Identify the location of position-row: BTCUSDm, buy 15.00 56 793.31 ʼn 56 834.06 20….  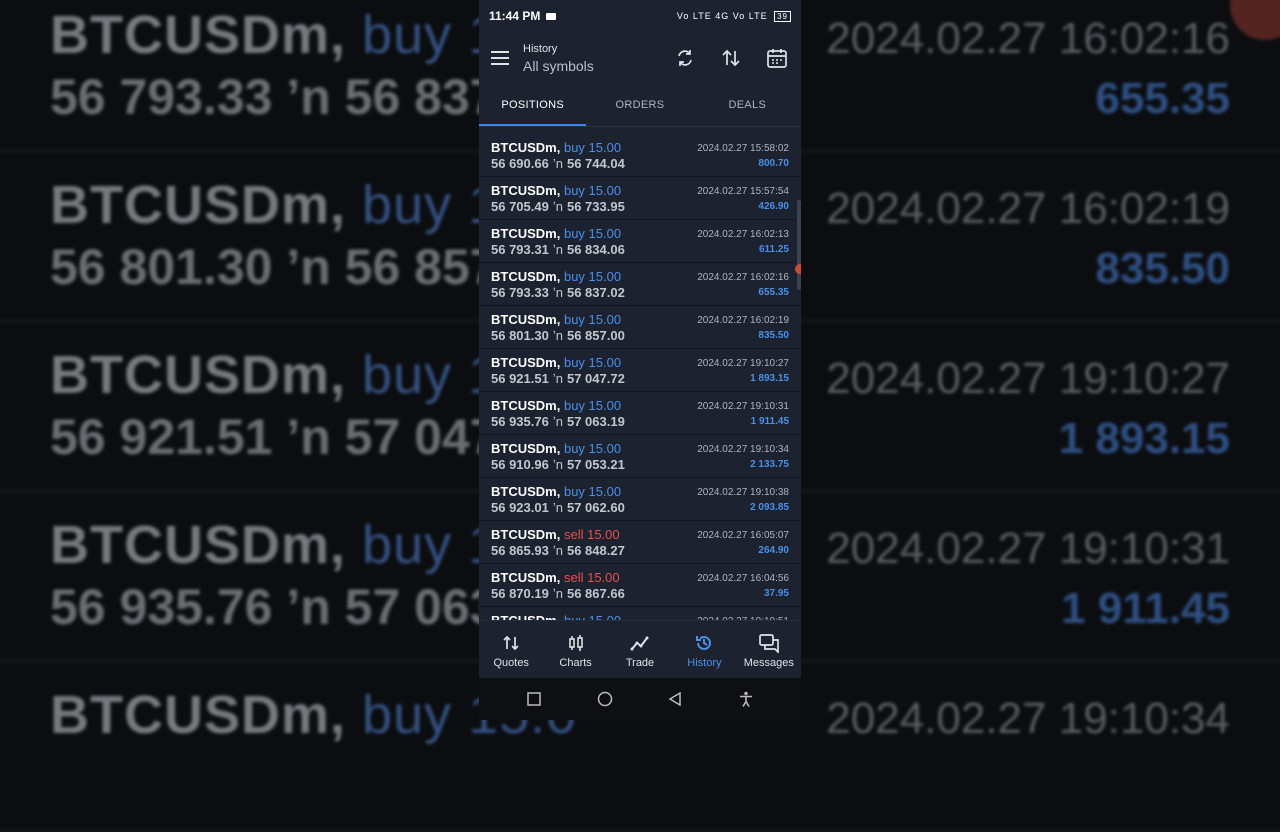
(640, 241).